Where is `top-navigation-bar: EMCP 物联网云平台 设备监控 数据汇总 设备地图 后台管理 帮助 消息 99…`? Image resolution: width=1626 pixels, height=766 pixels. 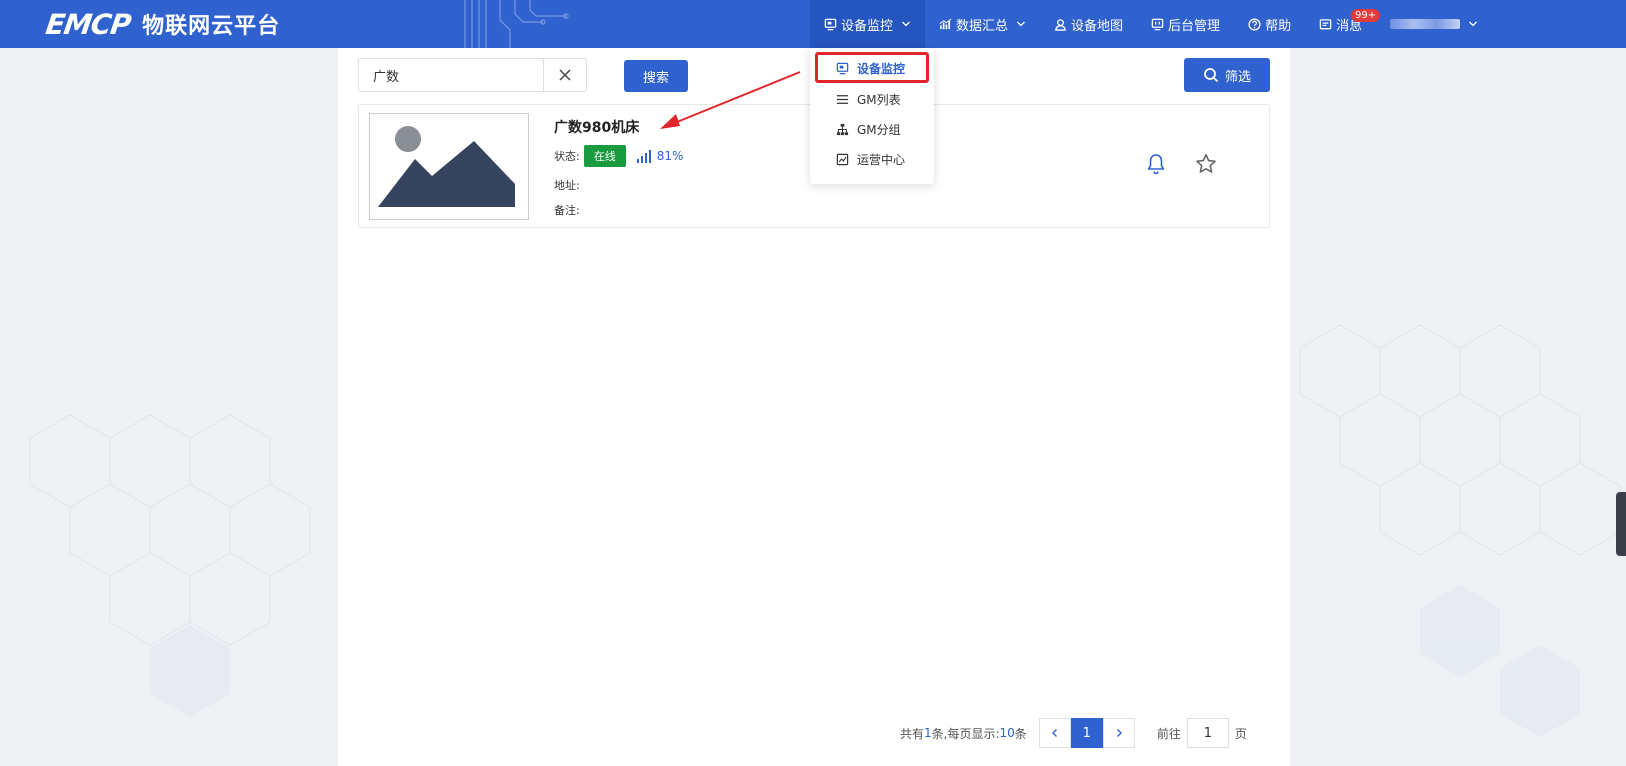
top-navigation-bar: EMCP 物联网云平台 设备监控 数据汇总 设备地图 后台管理 帮助 消息 99… is located at coordinates (813, 24).